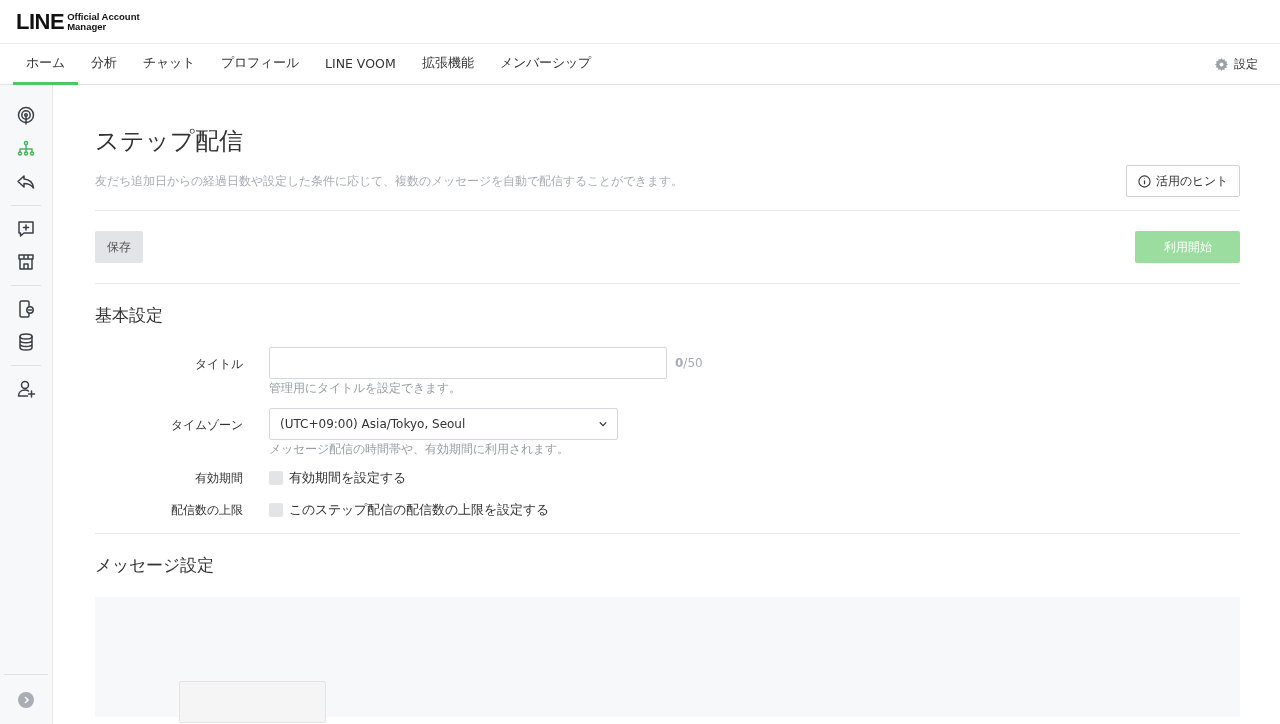  What do you see at coordinates (119, 247) in the screenshot?
I see `save-button: 保存` at bounding box center [119, 247].